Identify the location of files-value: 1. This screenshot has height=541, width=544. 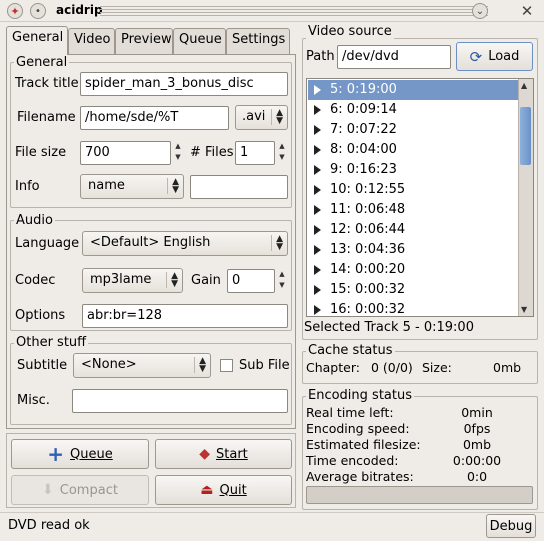
(255, 153).